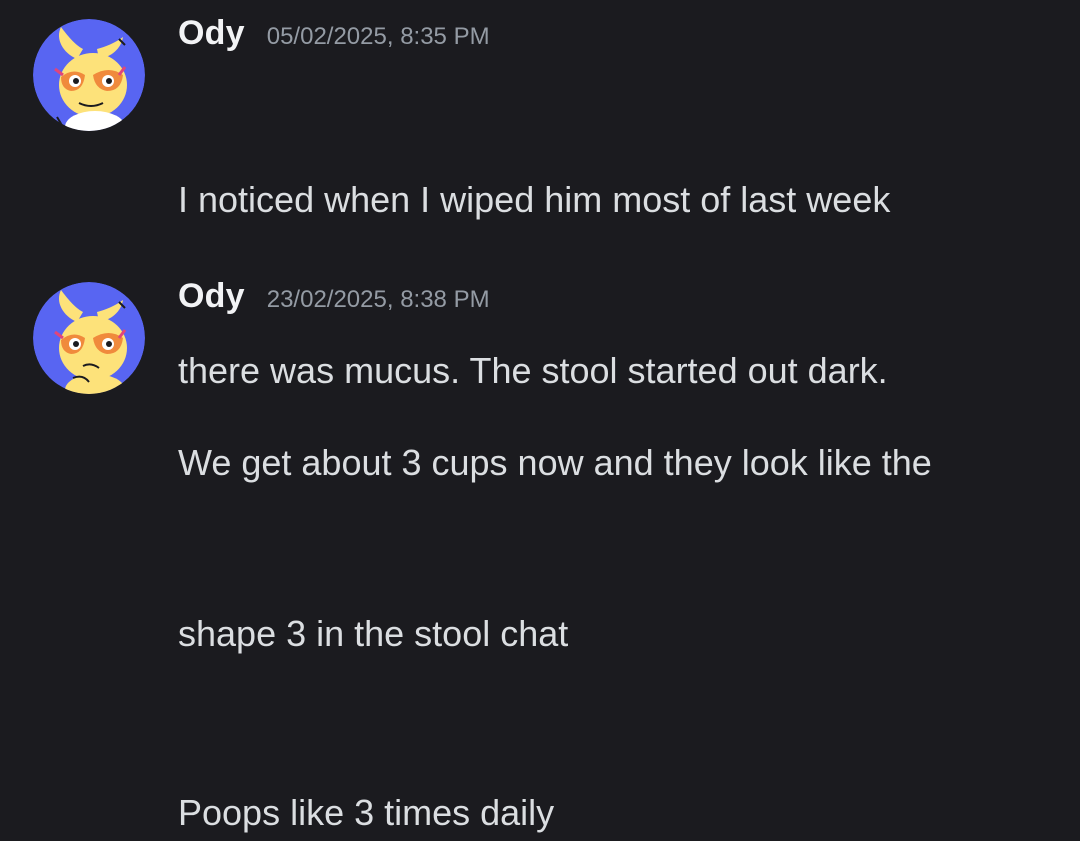  What do you see at coordinates (378, 36) in the screenshot?
I see `timestamp: 05/02/2025, 8:35 PM` at bounding box center [378, 36].